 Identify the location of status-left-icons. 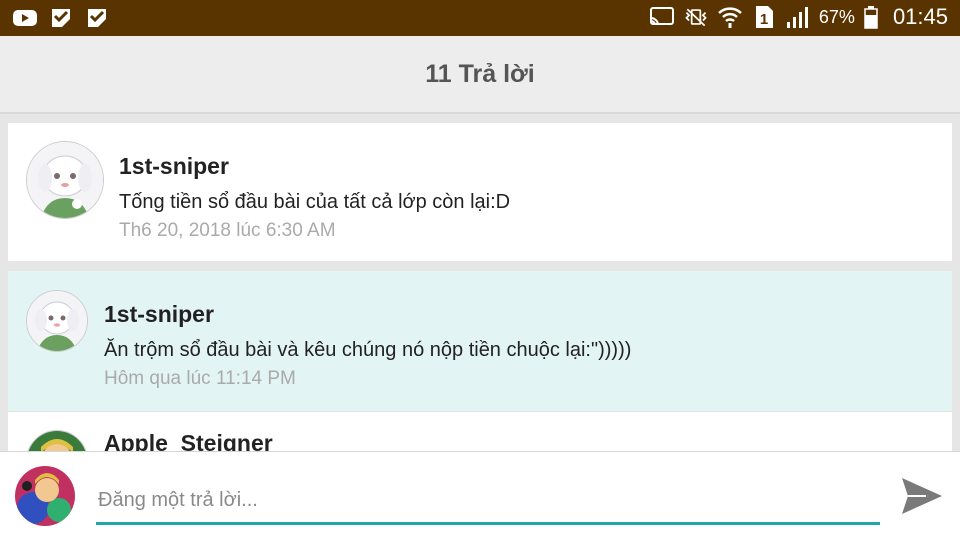
(61, 18).